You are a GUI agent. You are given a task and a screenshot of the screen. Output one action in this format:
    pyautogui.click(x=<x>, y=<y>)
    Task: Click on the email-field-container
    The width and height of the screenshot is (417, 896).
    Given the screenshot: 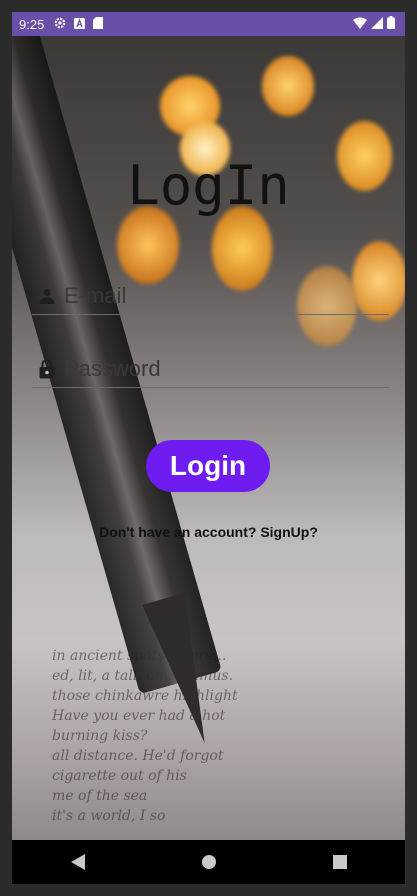 What is the action you would take?
    pyautogui.click(x=210, y=296)
    